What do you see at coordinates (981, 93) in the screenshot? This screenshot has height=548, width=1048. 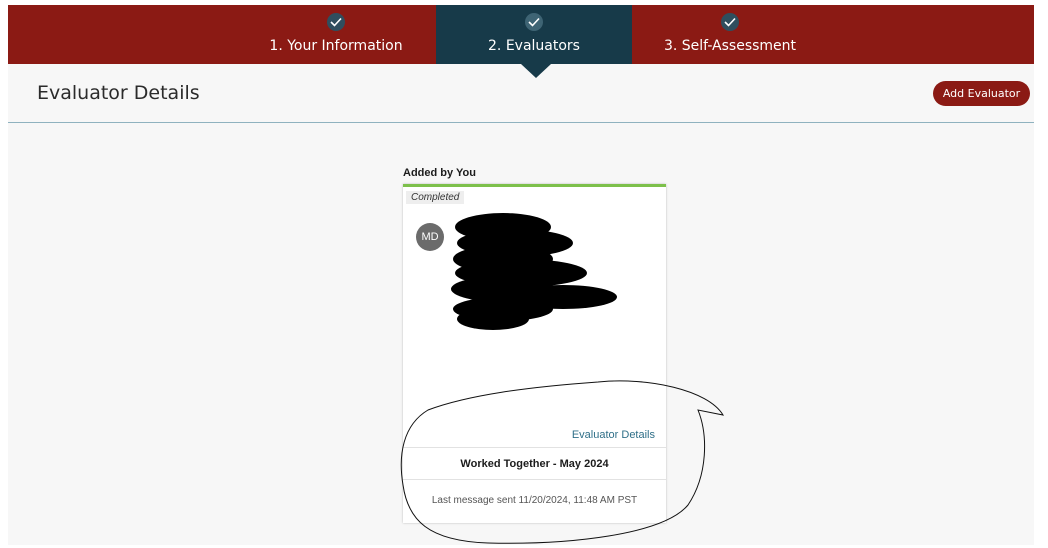 I see `add-evaluator-button: Add Evaluator` at bounding box center [981, 93].